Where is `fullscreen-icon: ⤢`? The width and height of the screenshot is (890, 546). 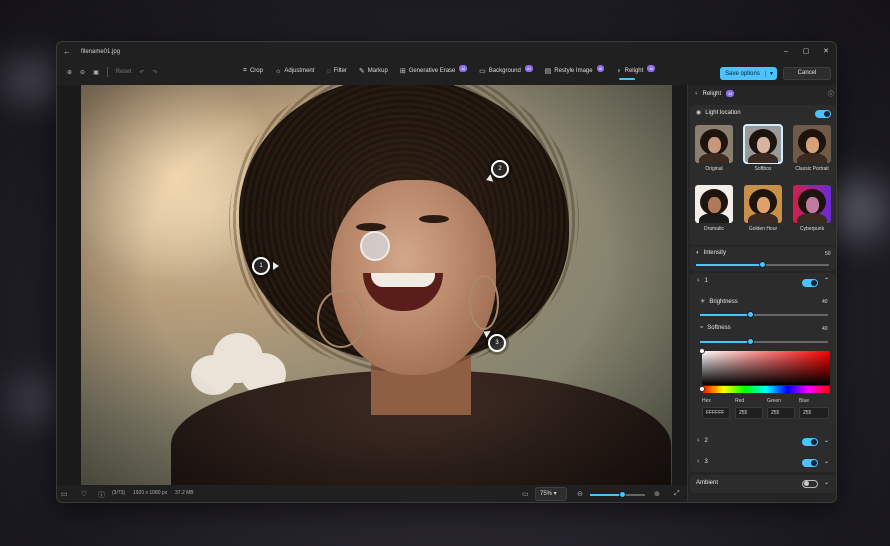 fullscreen-icon: ⤢ is located at coordinates (677, 494).